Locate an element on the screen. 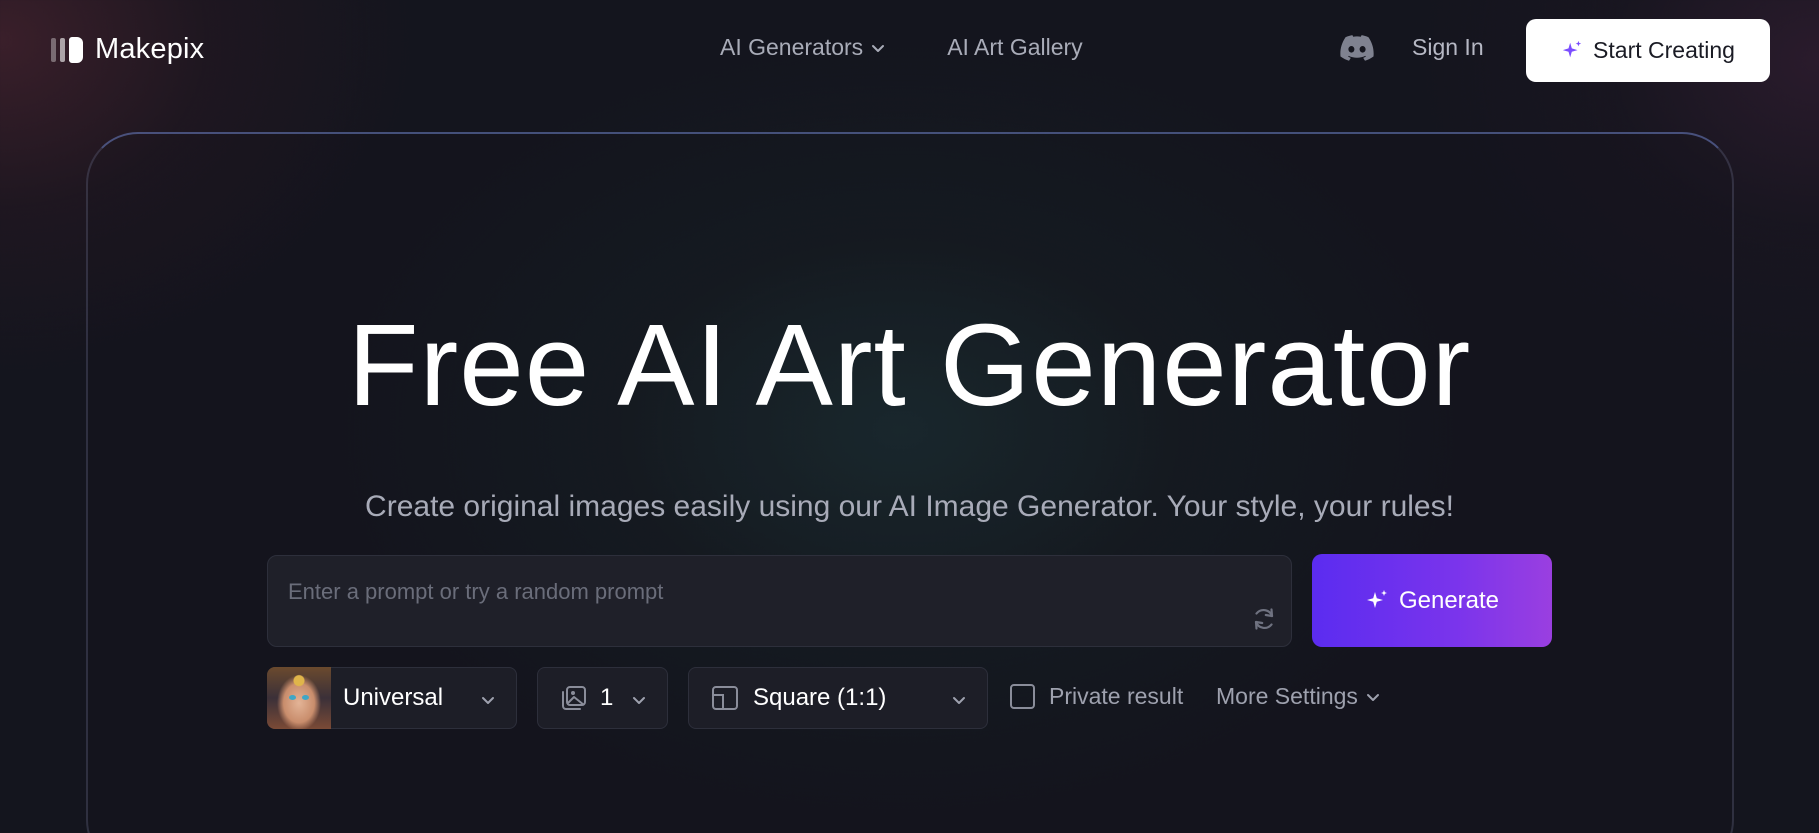  aspect-ratio-select: Square (1:1) is located at coordinates (838, 698).